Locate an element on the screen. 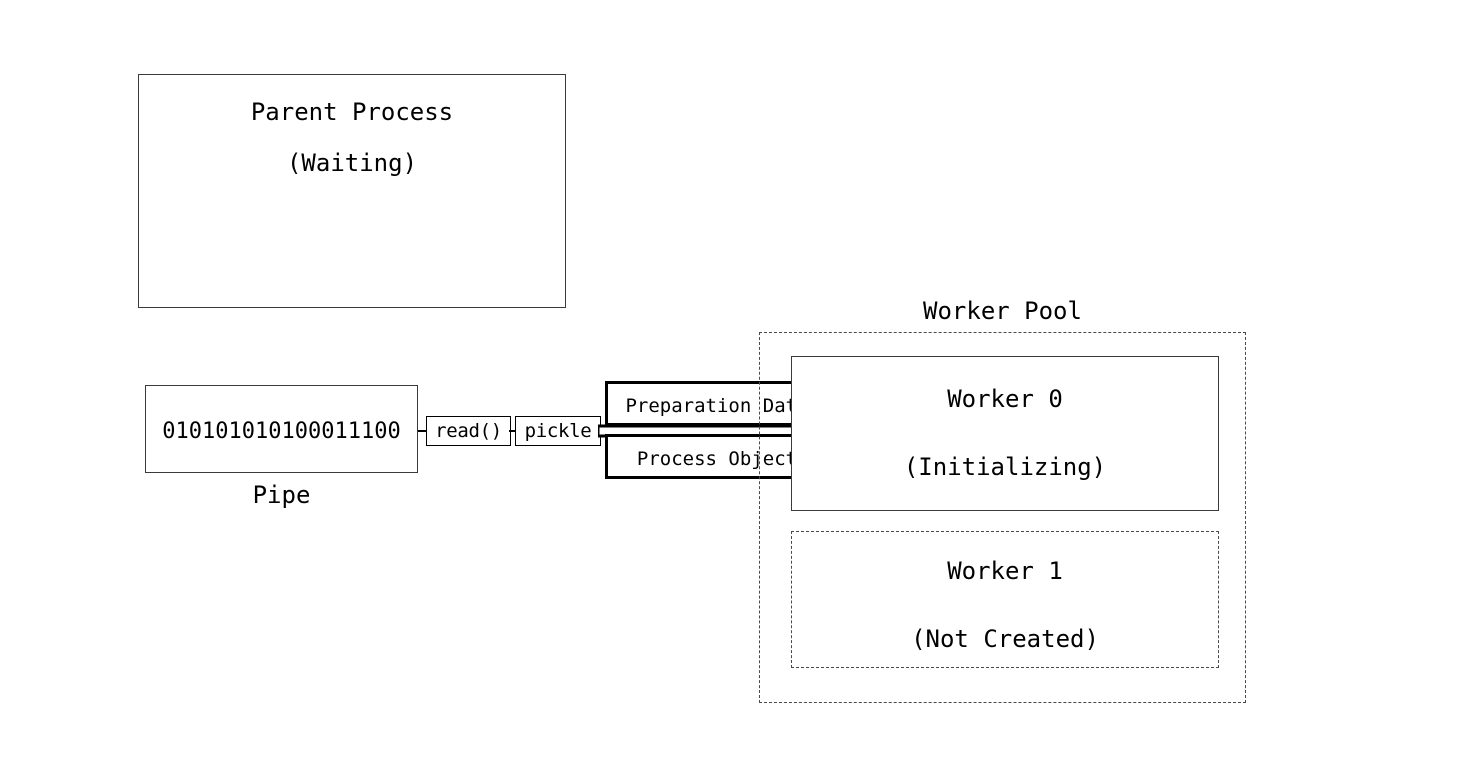  worker-0-name: Worker 0 is located at coordinates (1005, 399).